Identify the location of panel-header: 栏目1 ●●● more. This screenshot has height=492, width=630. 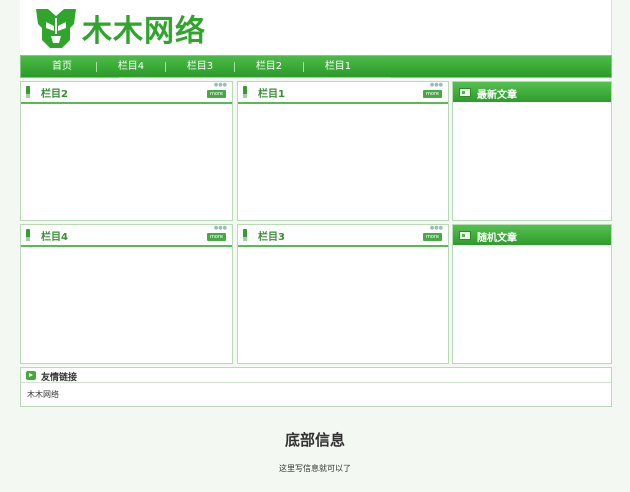
(343, 93).